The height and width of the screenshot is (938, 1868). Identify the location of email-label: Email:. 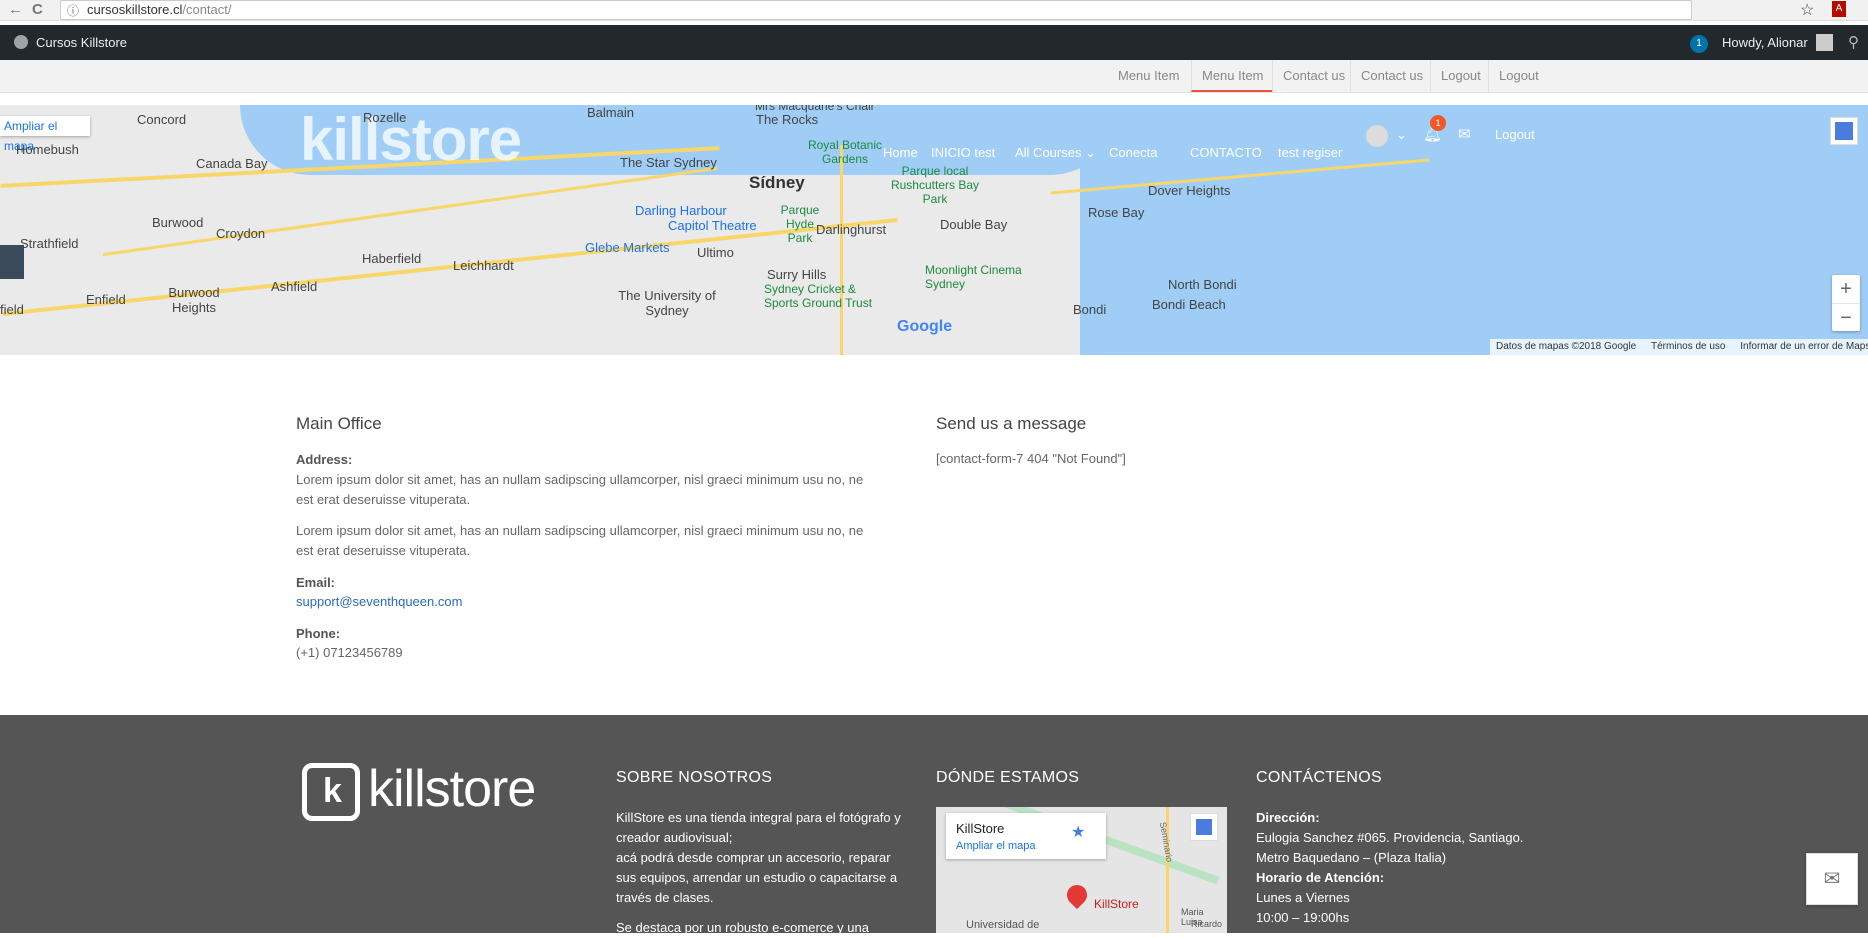
(316, 582).